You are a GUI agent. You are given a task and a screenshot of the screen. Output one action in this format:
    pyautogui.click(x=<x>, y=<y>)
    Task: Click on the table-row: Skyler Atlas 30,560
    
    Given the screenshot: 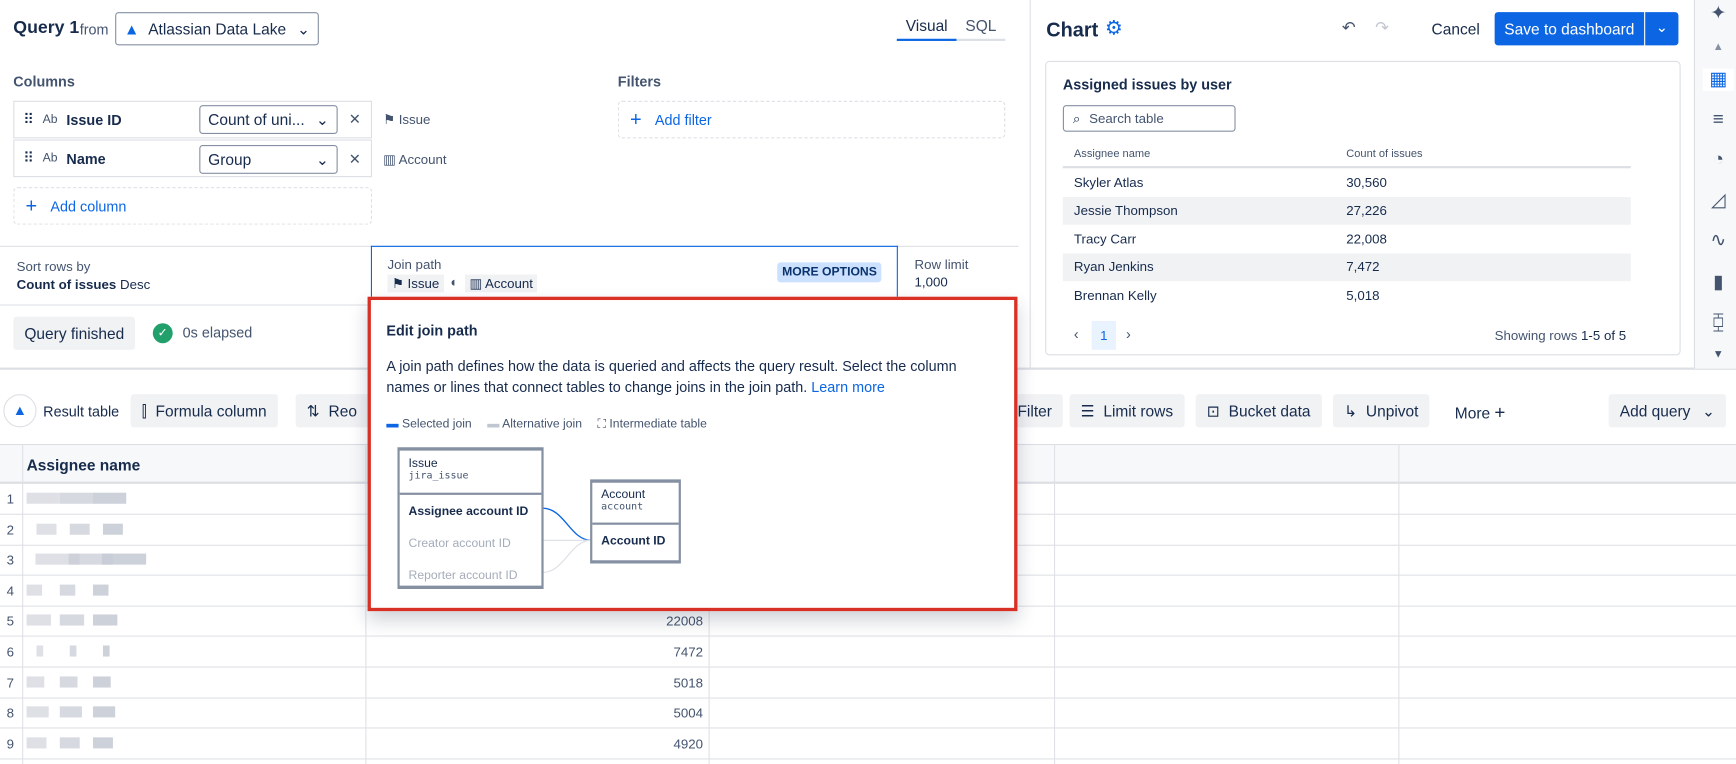 What is the action you would take?
    pyautogui.click(x=1347, y=182)
    